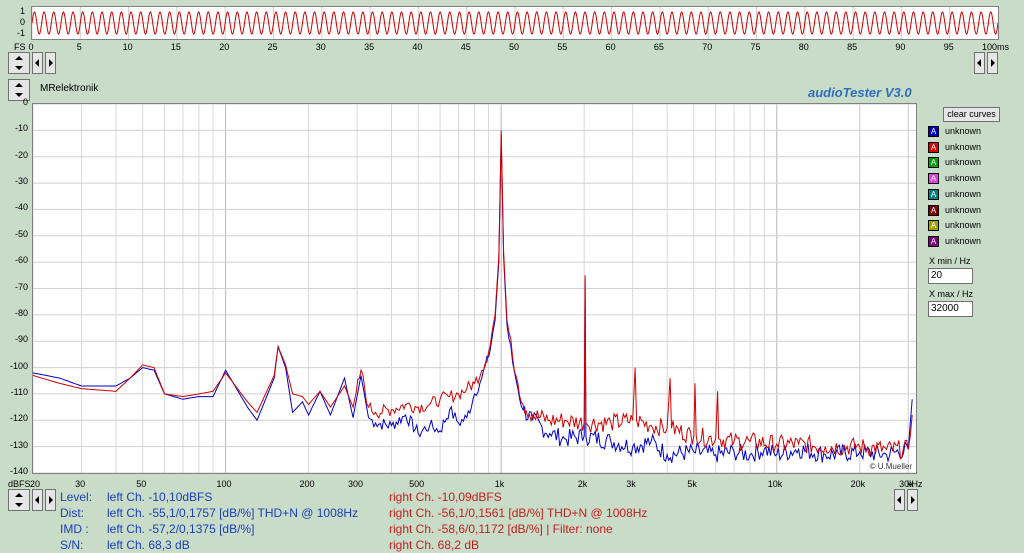  I want to click on time-range-left-button, so click(979, 63).